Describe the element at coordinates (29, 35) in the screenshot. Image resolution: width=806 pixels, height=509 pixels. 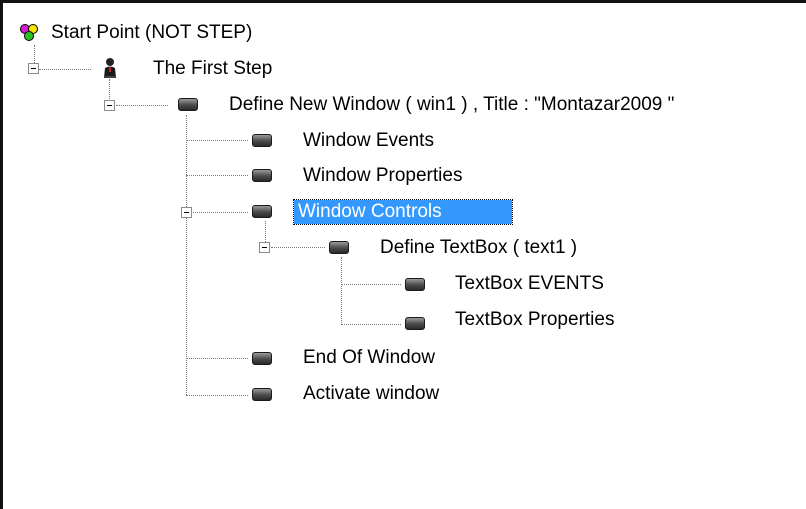
I see `start-point-icon` at that location.